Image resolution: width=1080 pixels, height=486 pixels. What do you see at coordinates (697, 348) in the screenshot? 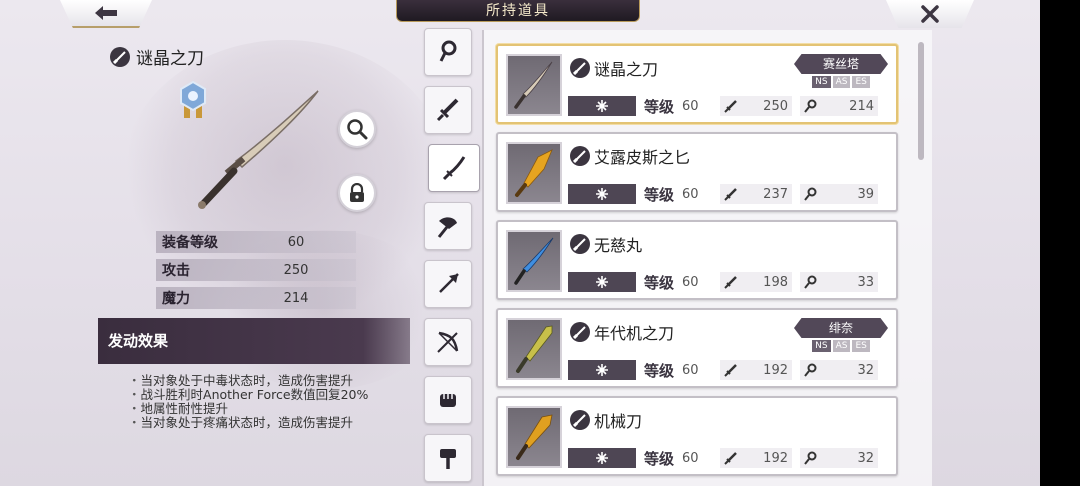
I see `item-card: 年代机之刀 绯奈 NS AS ES 等级 60 192 32` at bounding box center [697, 348].